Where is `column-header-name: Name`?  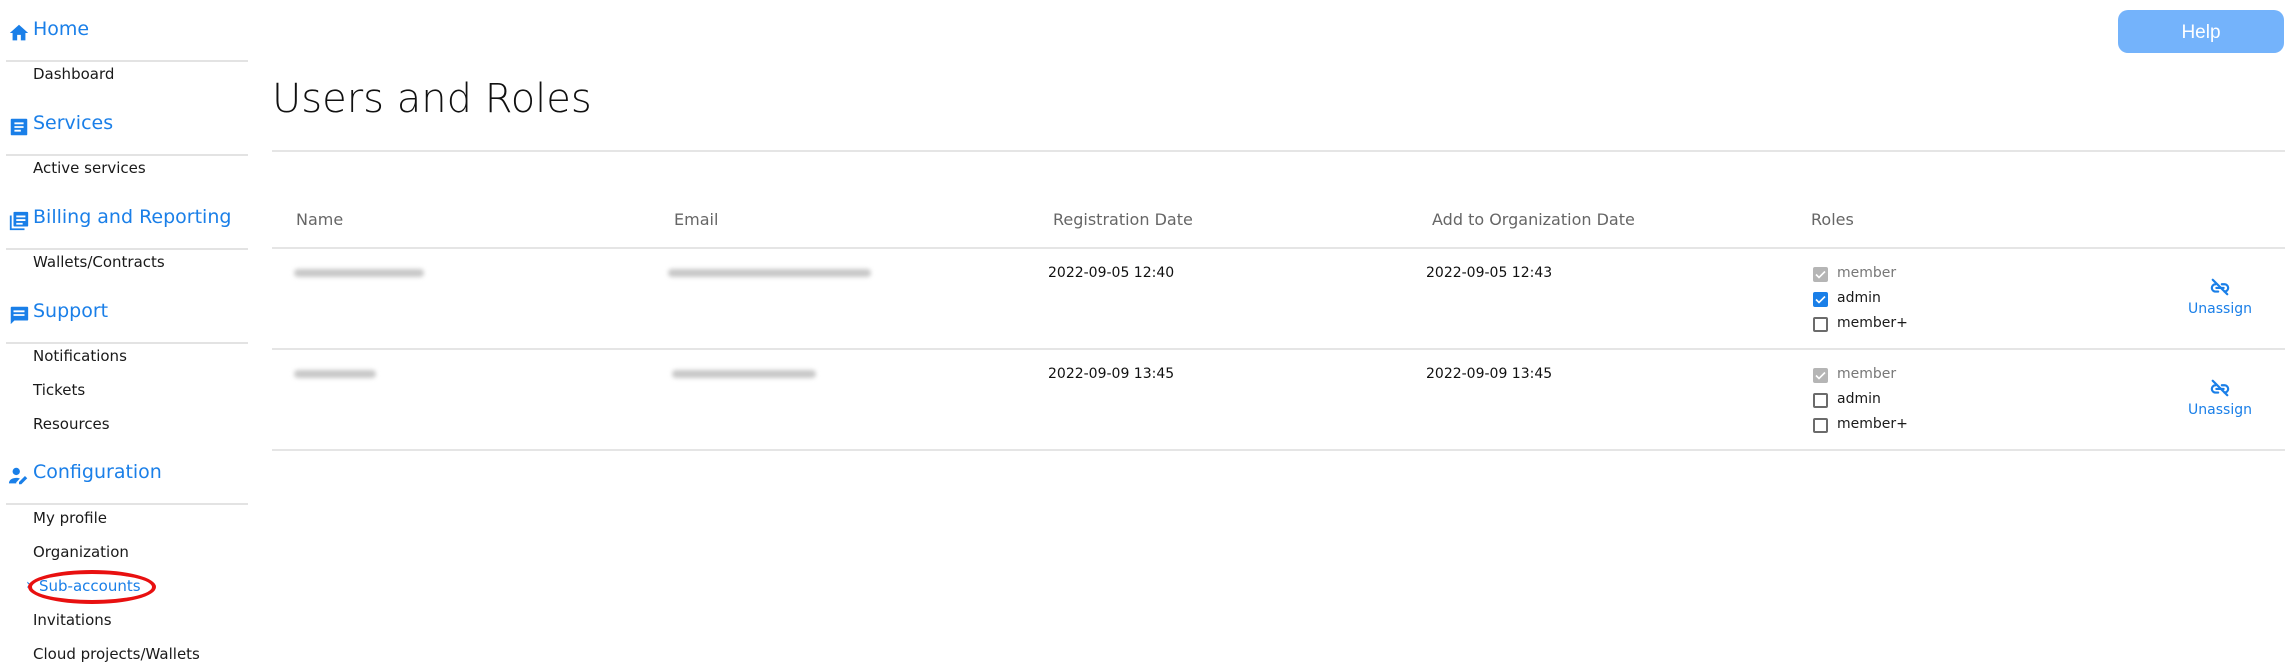
column-header-name: Name is located at coordinates (319, 219).